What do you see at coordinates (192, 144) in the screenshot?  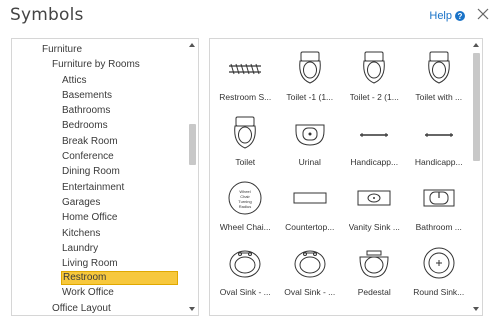 I see `tree-scrollbar-thumb` at bounding box center [192, 144].